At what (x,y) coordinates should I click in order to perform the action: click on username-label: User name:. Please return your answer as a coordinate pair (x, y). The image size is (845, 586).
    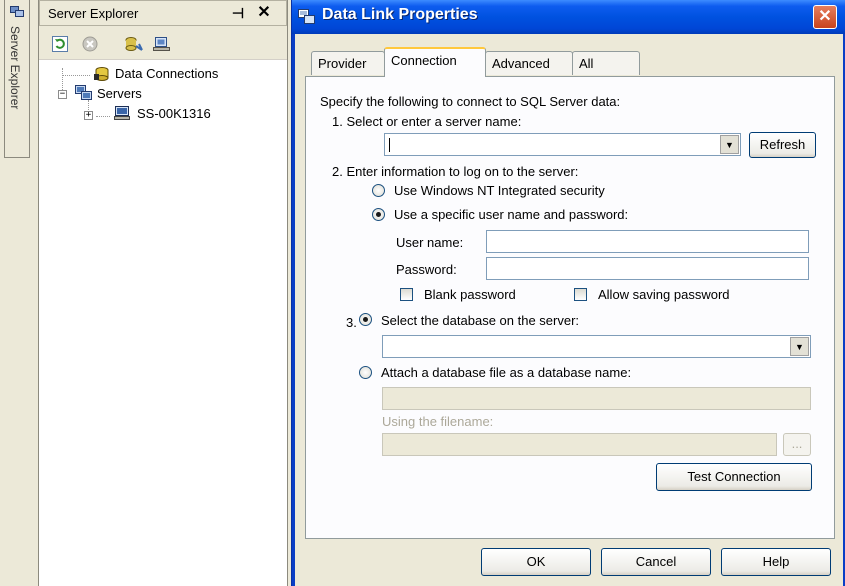
    Looking at the image, I should click on (430, 242).